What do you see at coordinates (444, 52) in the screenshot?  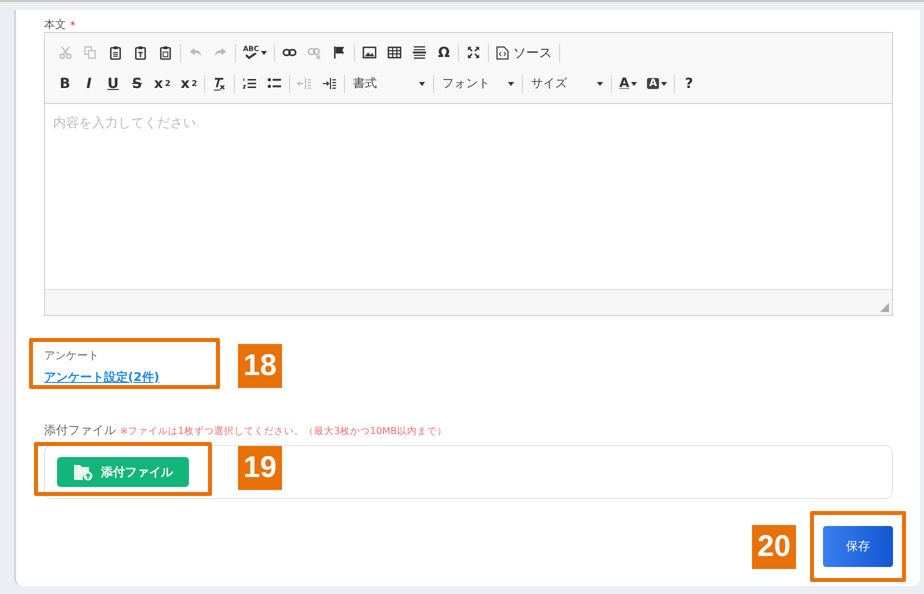 I see `format-button: Ω` at bounding box center [444, 52].